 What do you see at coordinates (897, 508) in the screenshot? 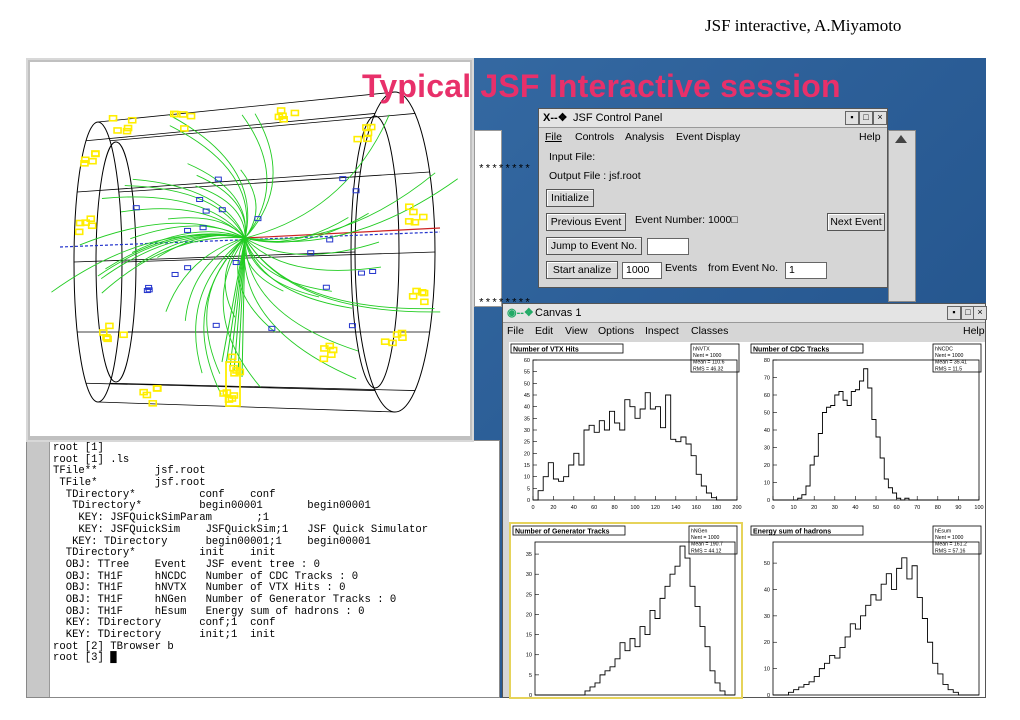
I see `x-tick-label: 60` at bounding box center [897, 508].